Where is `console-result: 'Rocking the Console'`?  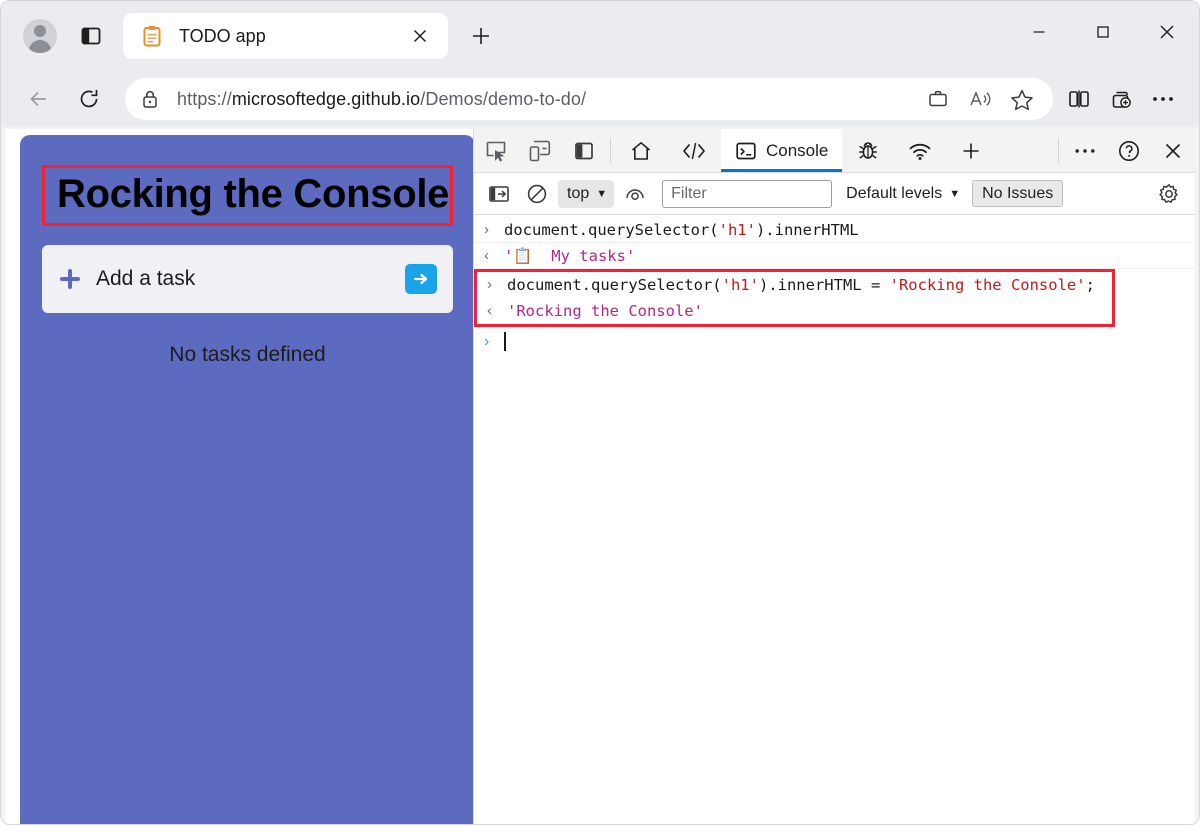 console-result: 'Rocking the Console' is located at coordinates (605, 311).